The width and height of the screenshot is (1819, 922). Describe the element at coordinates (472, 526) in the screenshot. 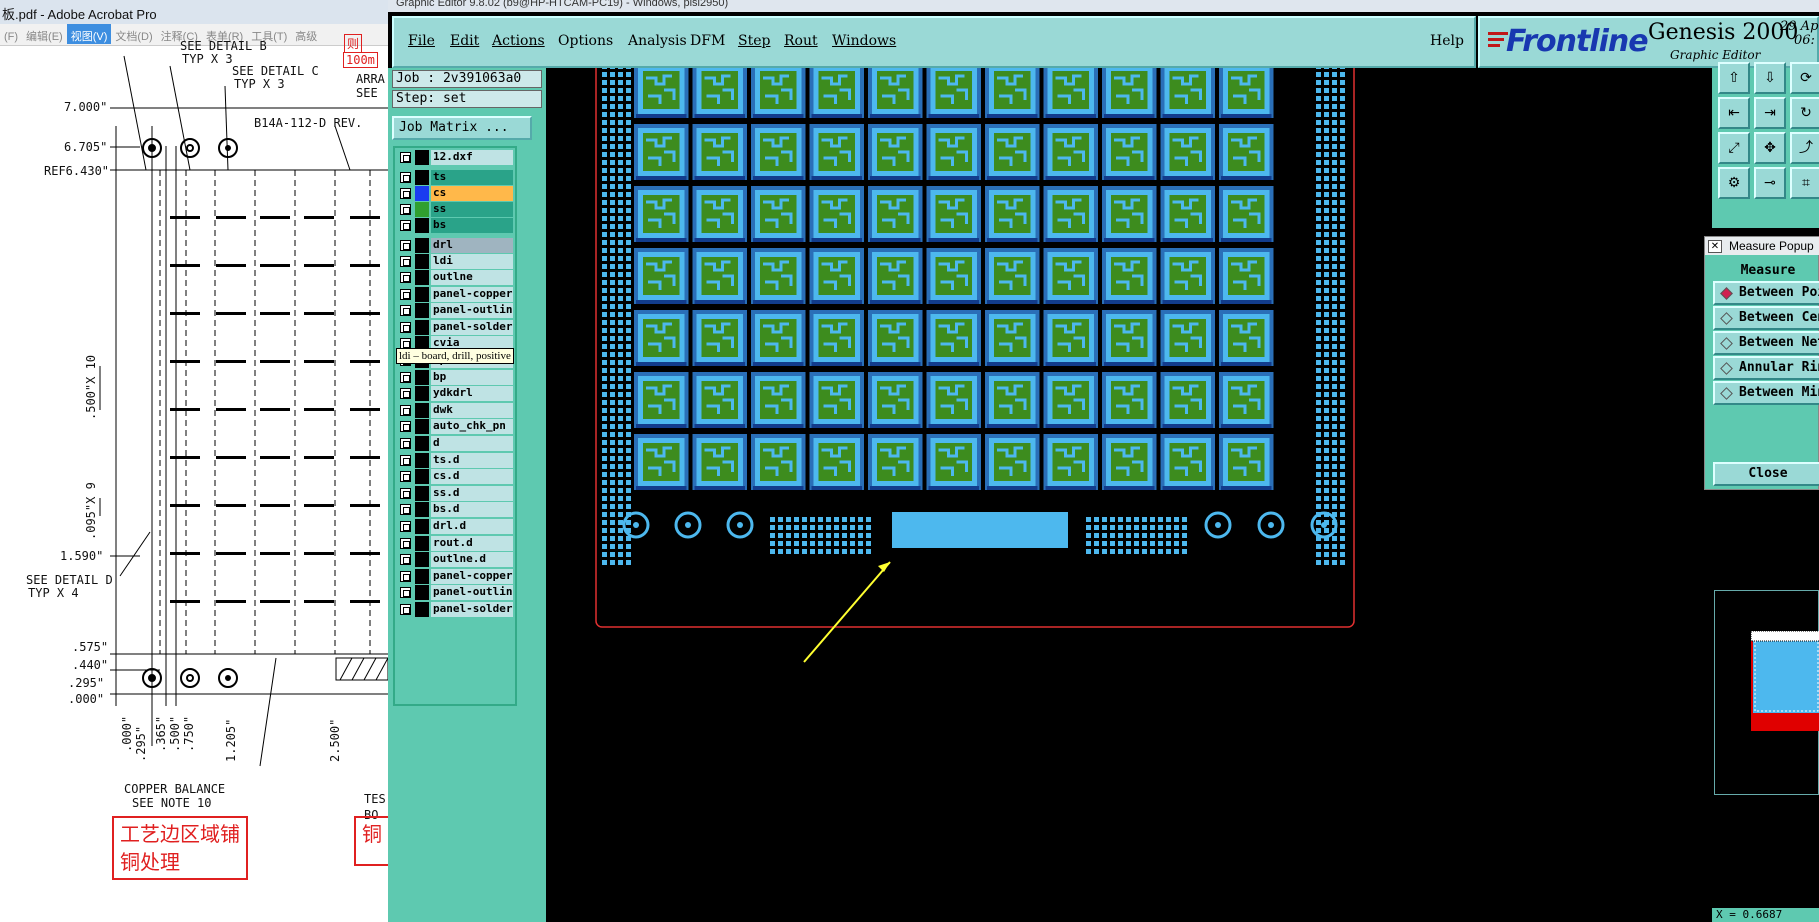

I see `layer-name: drl.d` at that location.